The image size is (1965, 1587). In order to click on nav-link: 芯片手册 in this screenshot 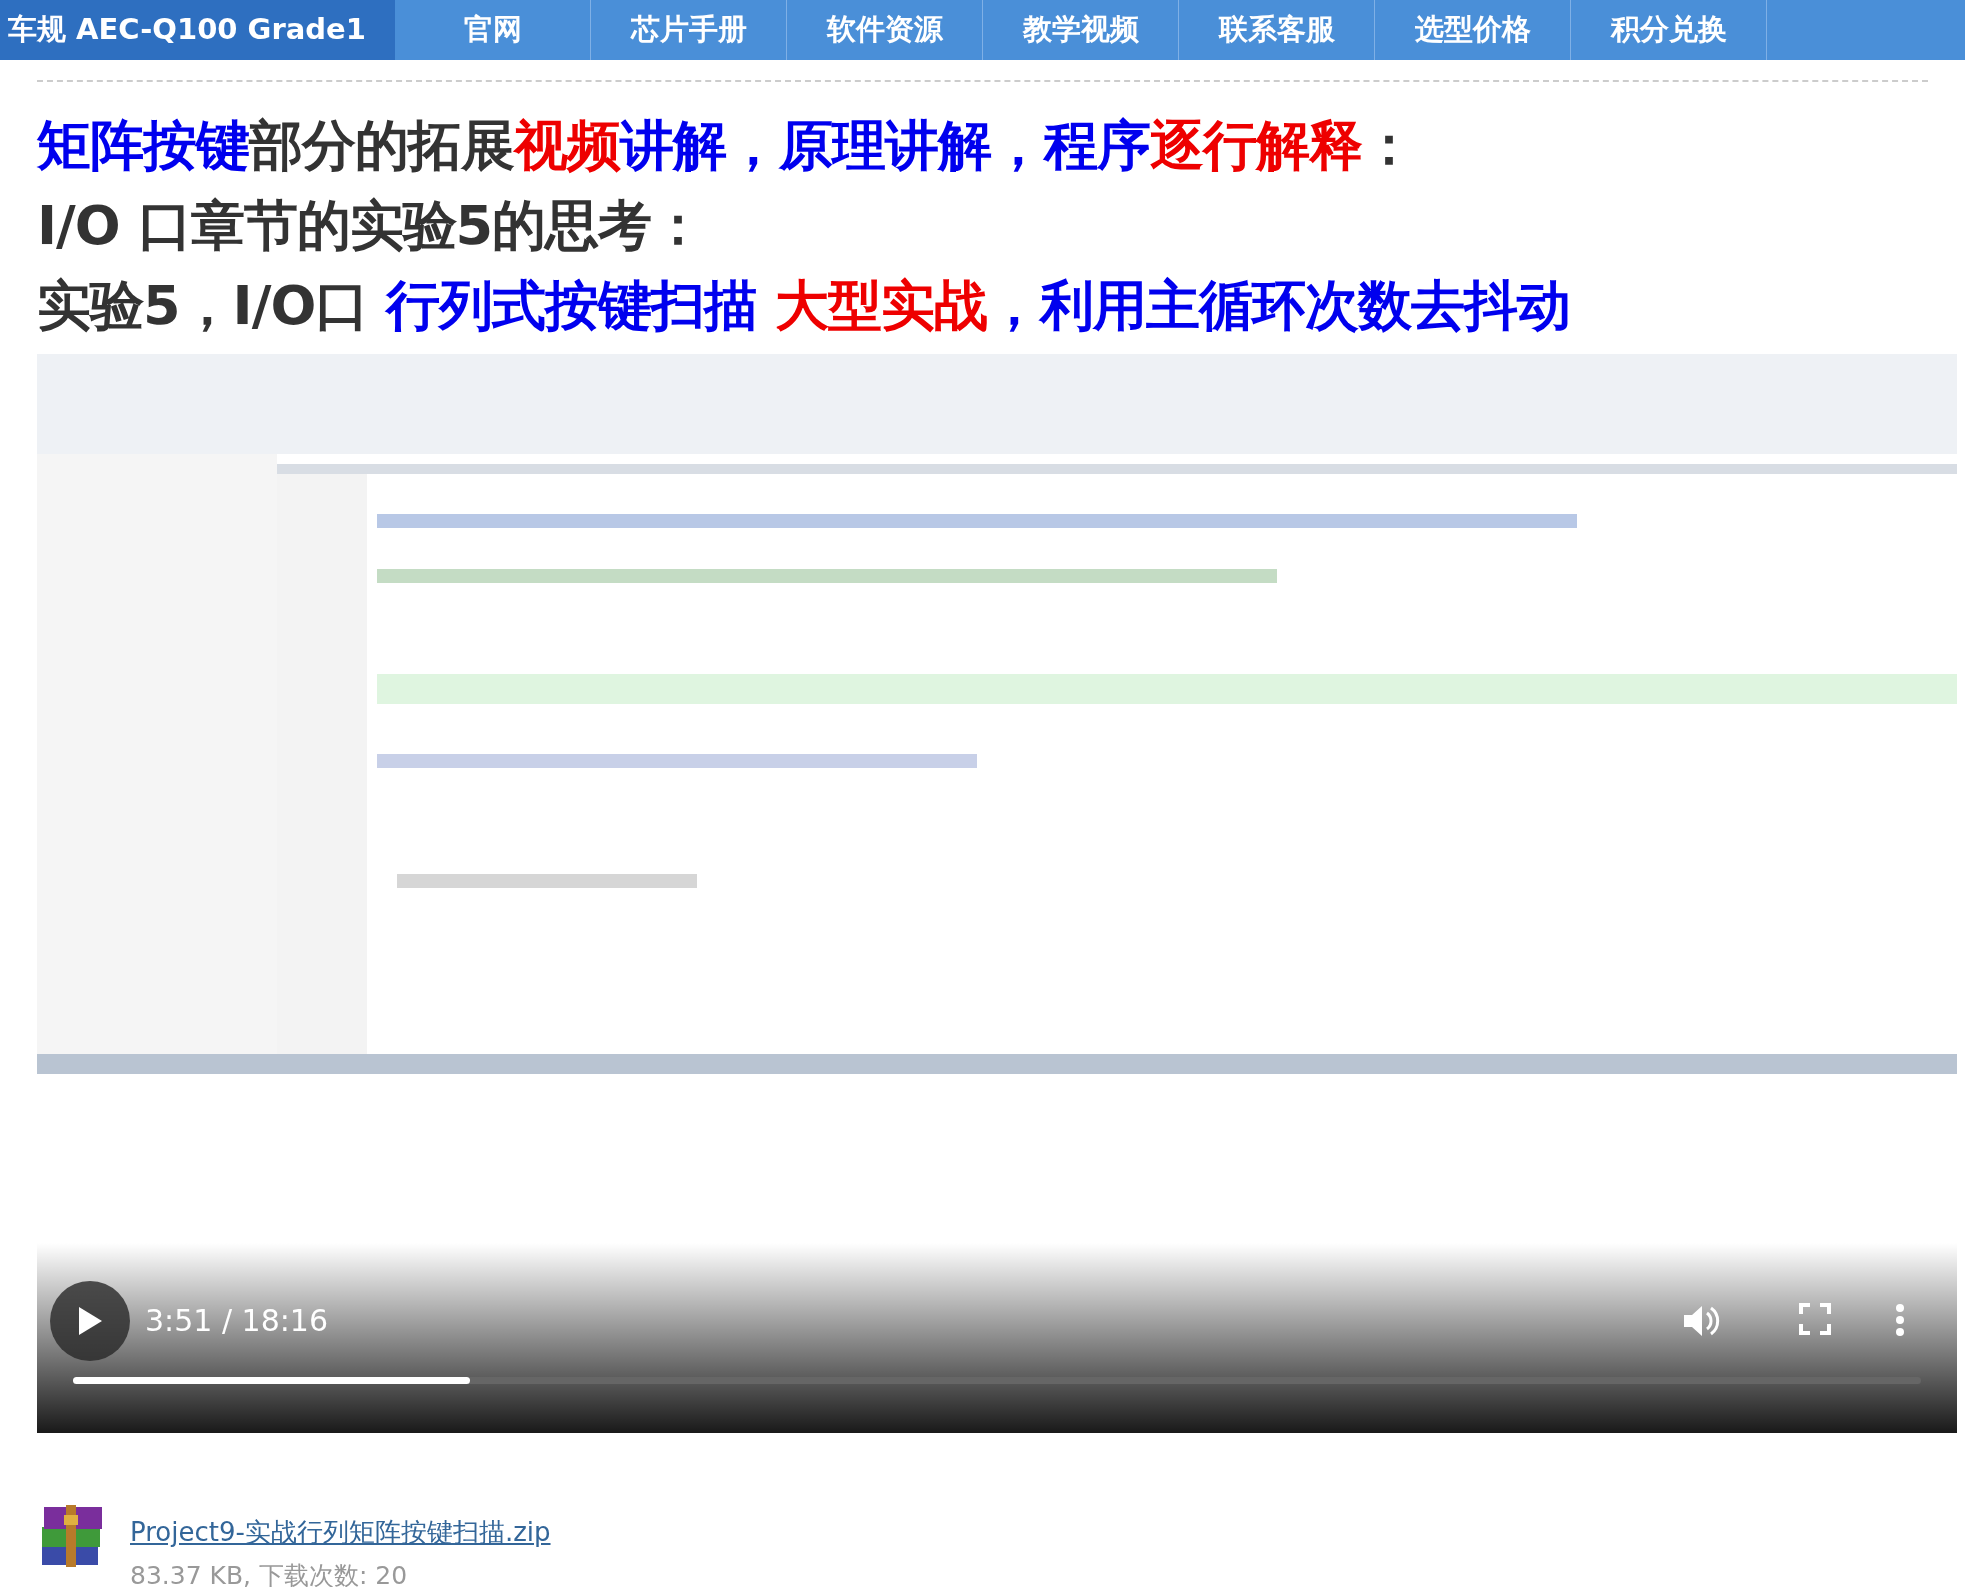, I will do `click(689, 30)`.